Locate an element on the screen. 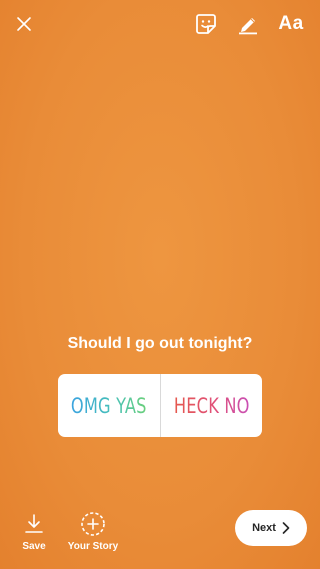 The width and height of the screenshot is (320, 569). your-story-button: Your Story is located at coordinates (93, 531).